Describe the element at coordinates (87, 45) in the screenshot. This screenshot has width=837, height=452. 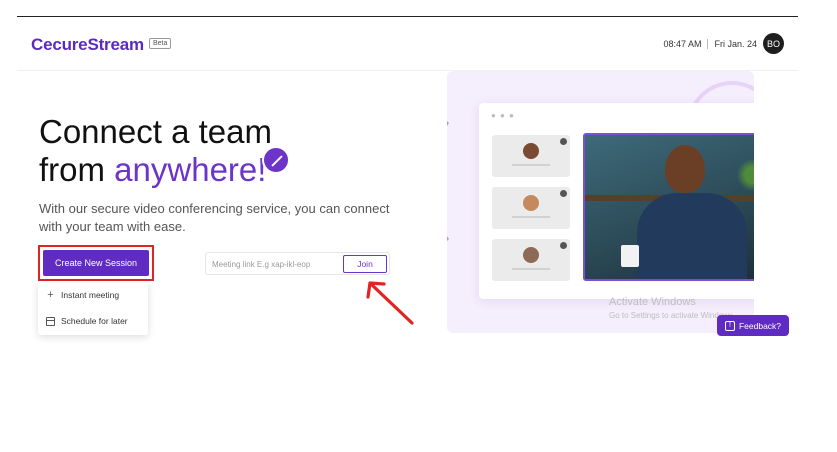
I see `logo: CecureStream` at that location.